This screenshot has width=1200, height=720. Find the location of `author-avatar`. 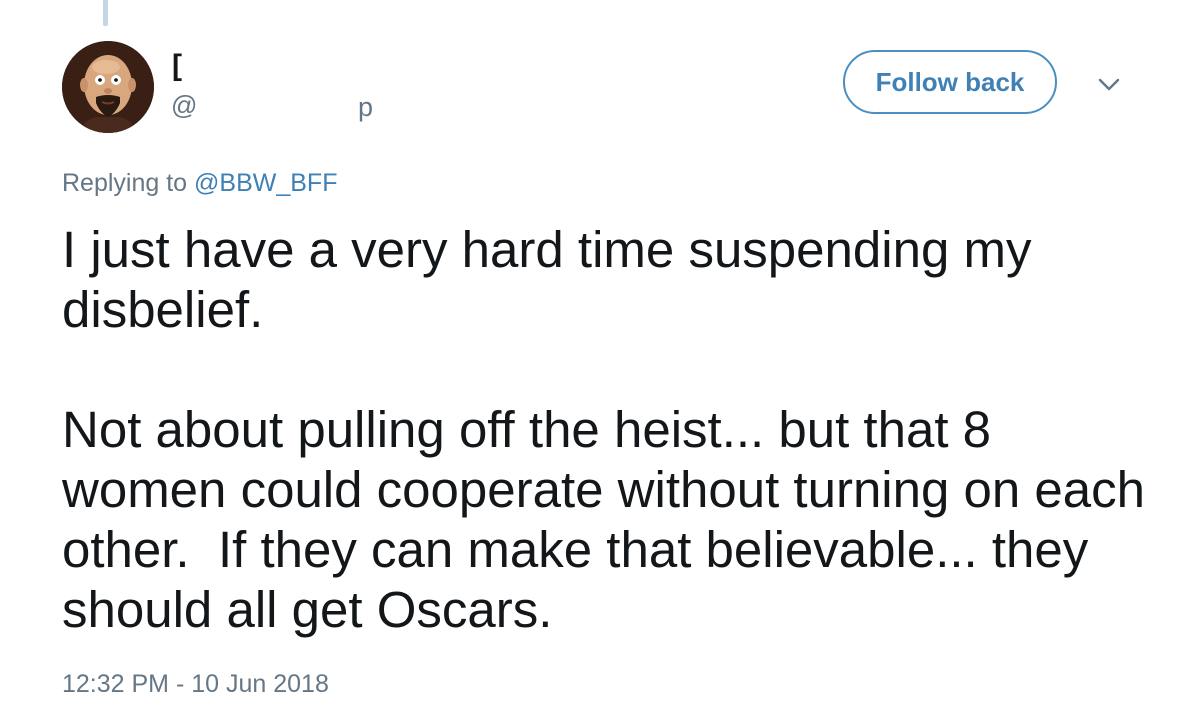

author-avatar is located at coordinates (108, 87).